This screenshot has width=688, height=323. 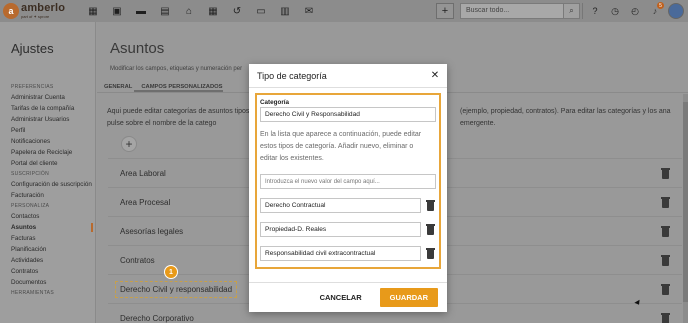 I want to click on sidebar-section-heading: HERRAMIENTAS, so click(x=32, y=293).